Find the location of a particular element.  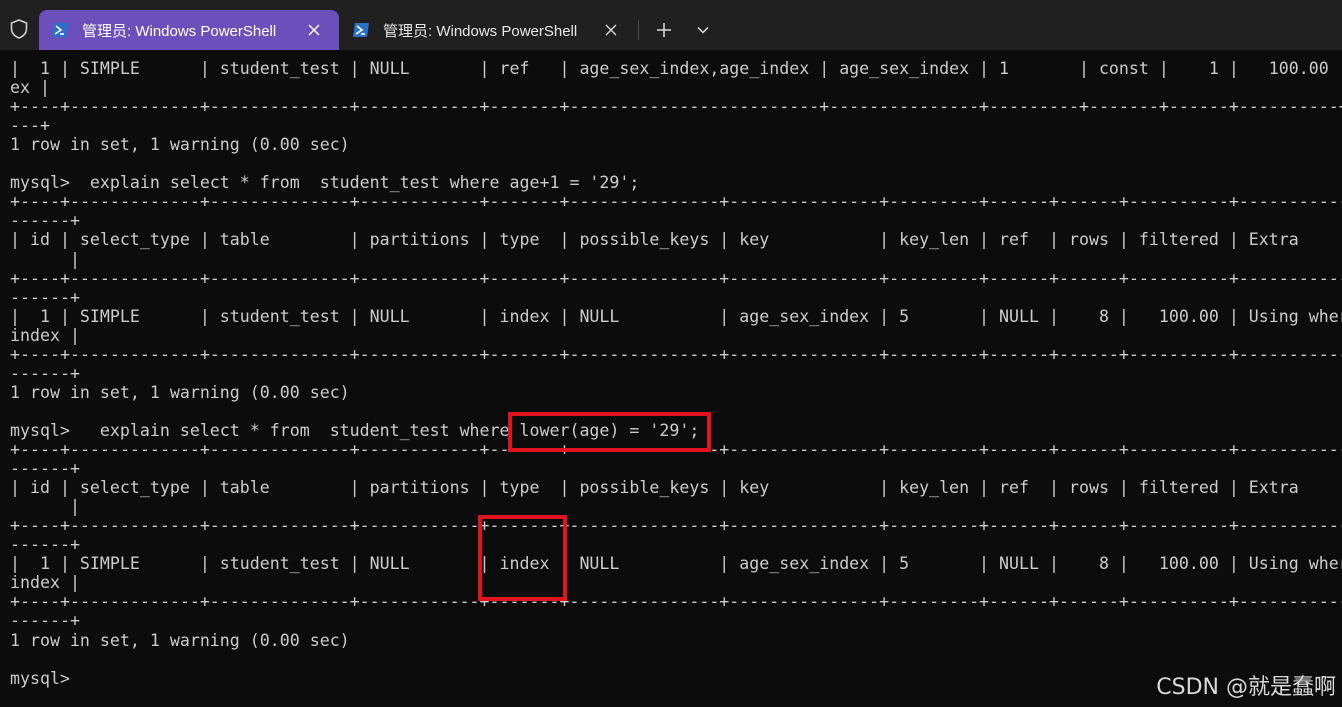

new-tab-button is located at coordinates (664, 30).